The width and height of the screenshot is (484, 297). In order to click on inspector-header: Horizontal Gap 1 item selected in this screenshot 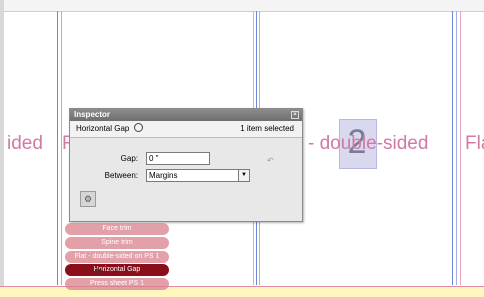, I will do `click(186, 129)`.